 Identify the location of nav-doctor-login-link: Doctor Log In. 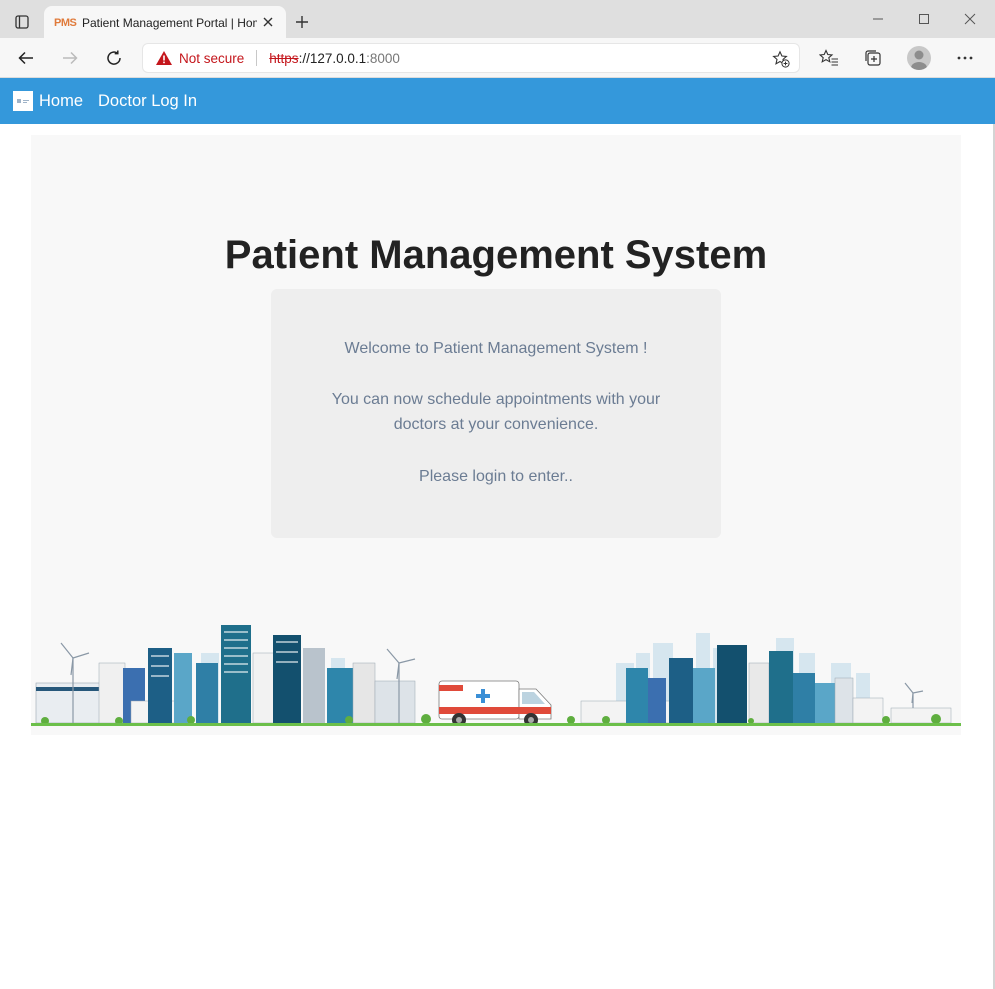
(147, 101).